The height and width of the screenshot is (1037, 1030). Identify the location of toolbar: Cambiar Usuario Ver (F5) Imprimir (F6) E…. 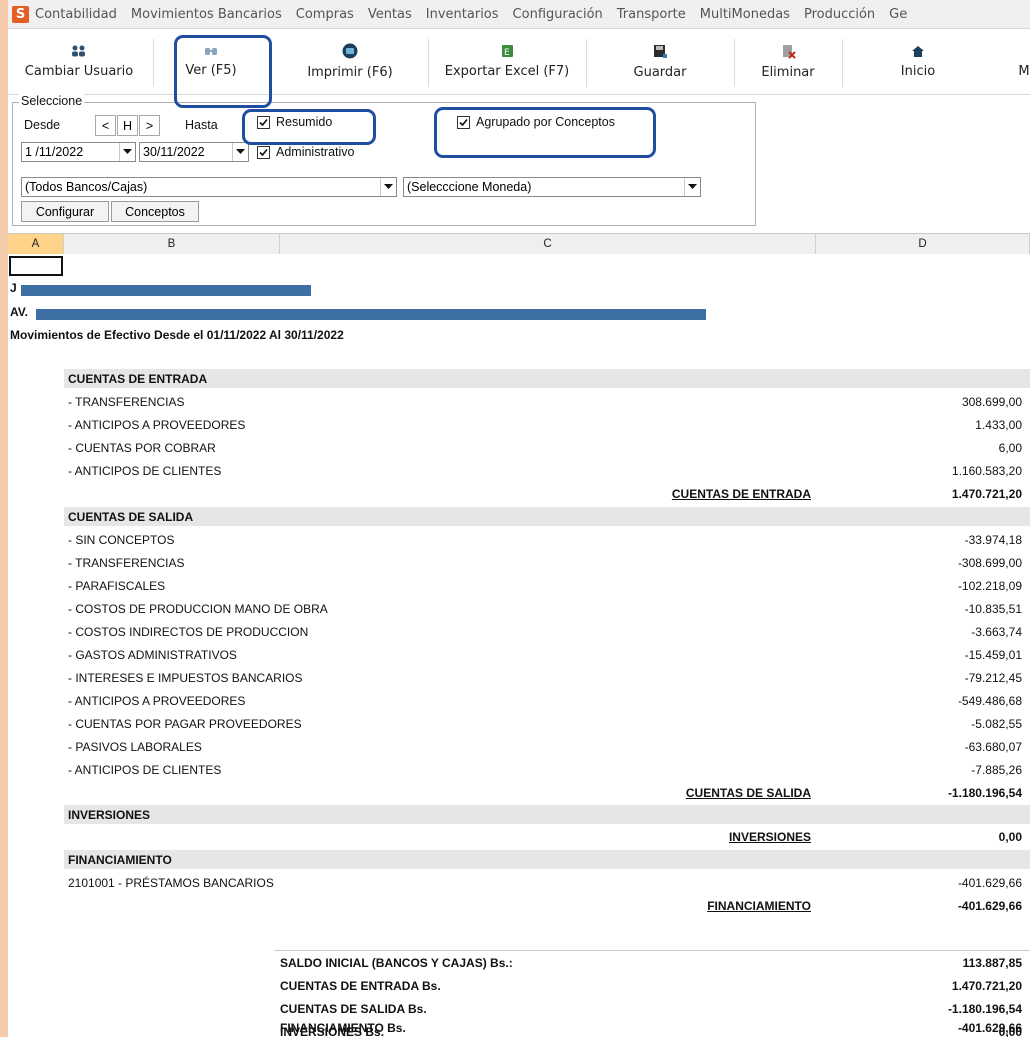
(519, 62).